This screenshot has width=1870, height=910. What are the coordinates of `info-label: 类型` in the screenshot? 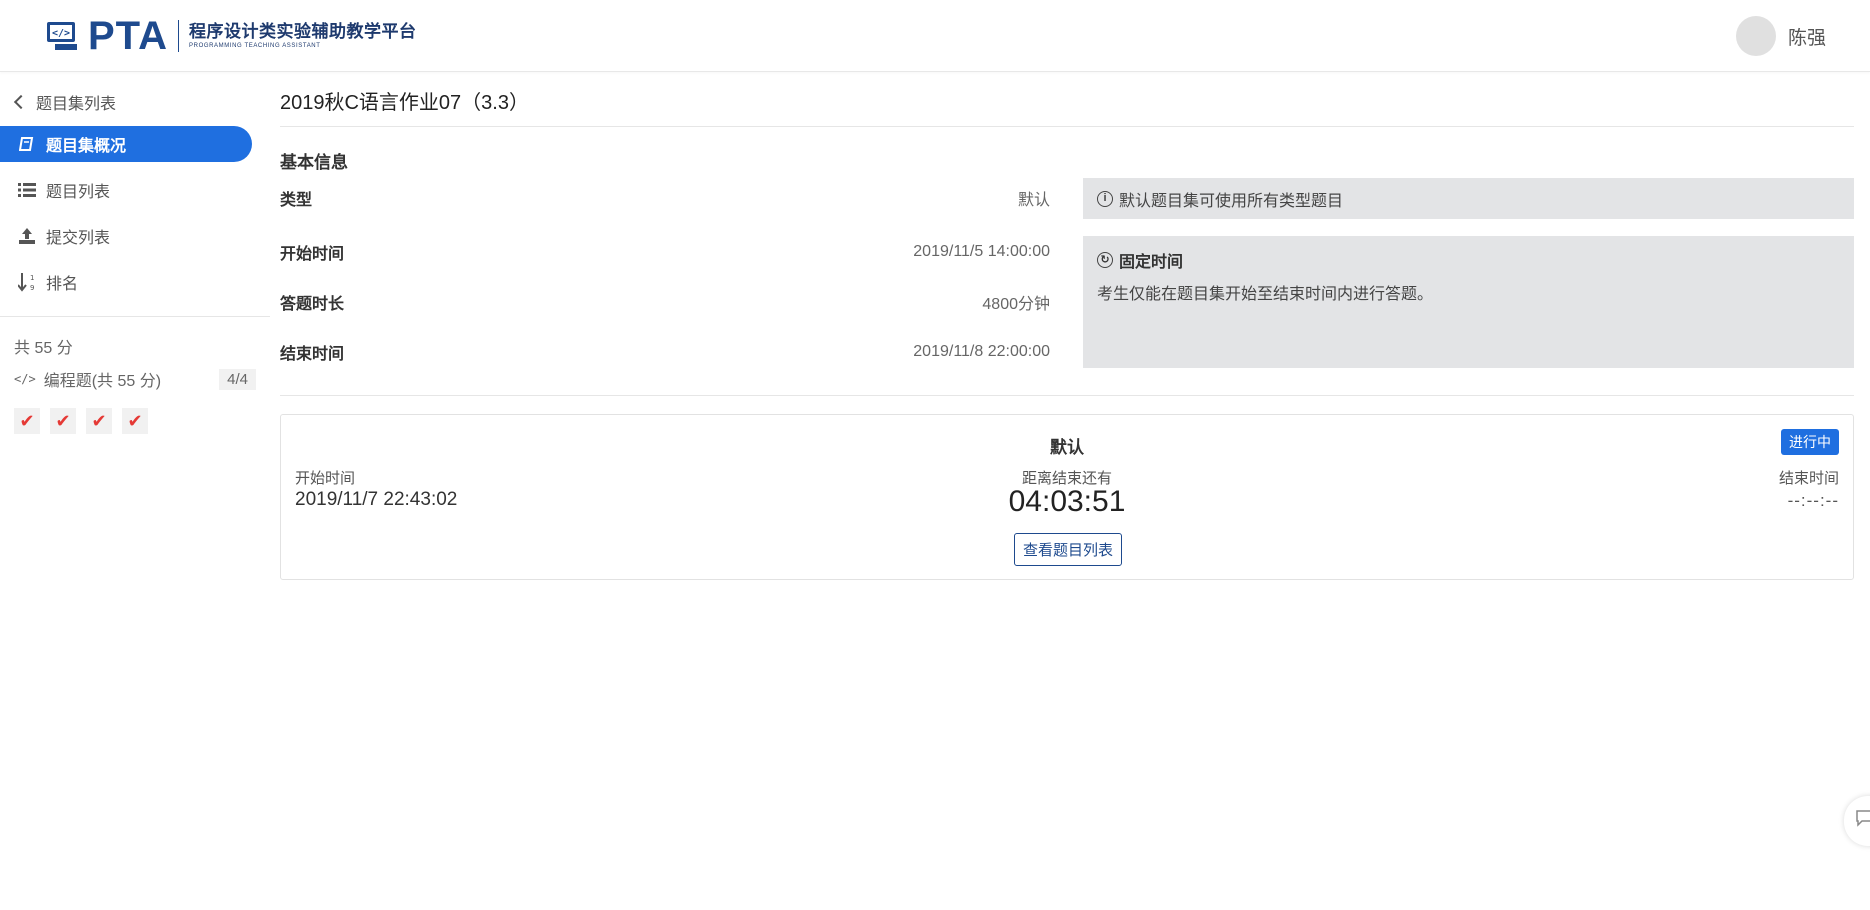 It's located at (296, 200).